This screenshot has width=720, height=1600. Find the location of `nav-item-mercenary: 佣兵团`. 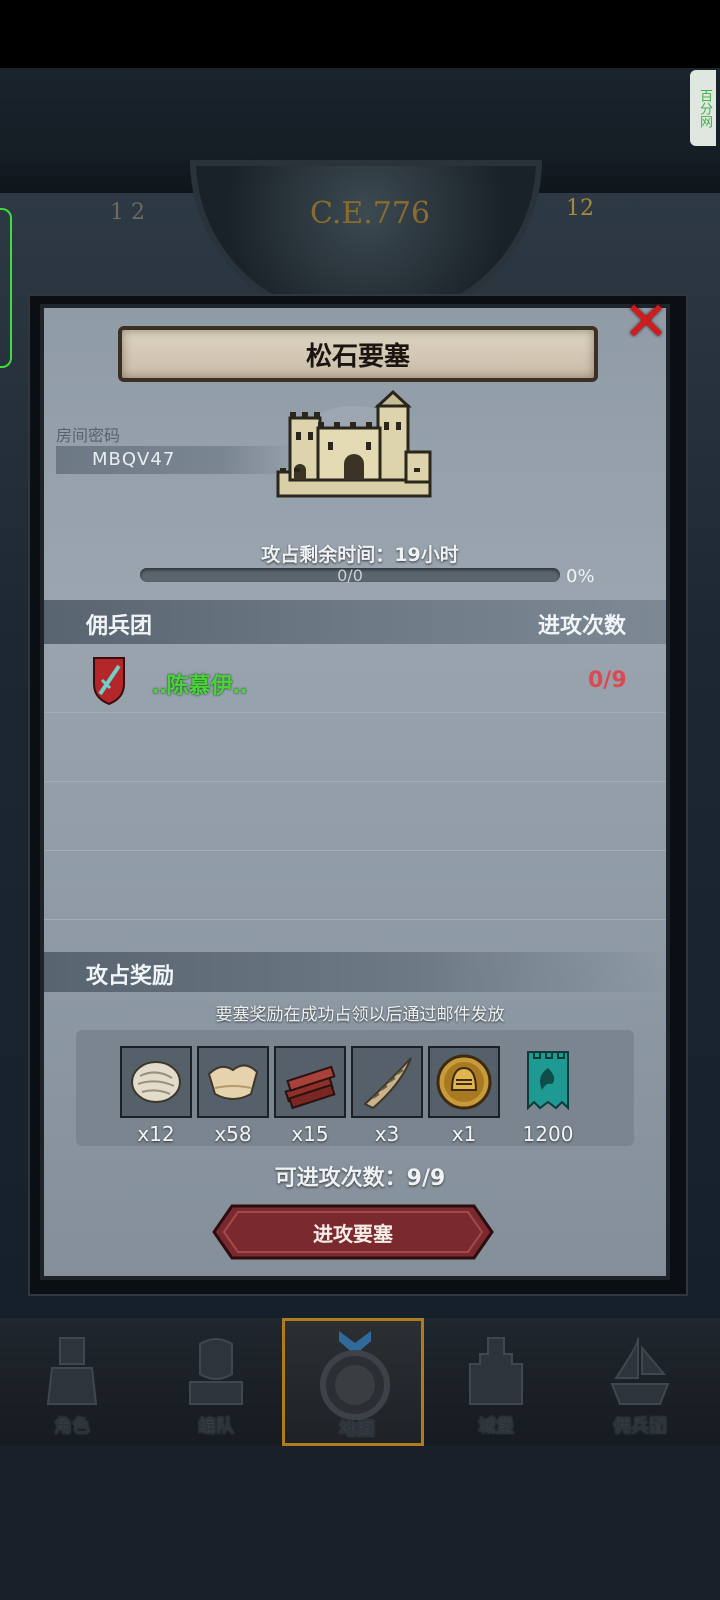

nav-item-mercenary: 佣兵团 is located at coordinates (640, 1382).